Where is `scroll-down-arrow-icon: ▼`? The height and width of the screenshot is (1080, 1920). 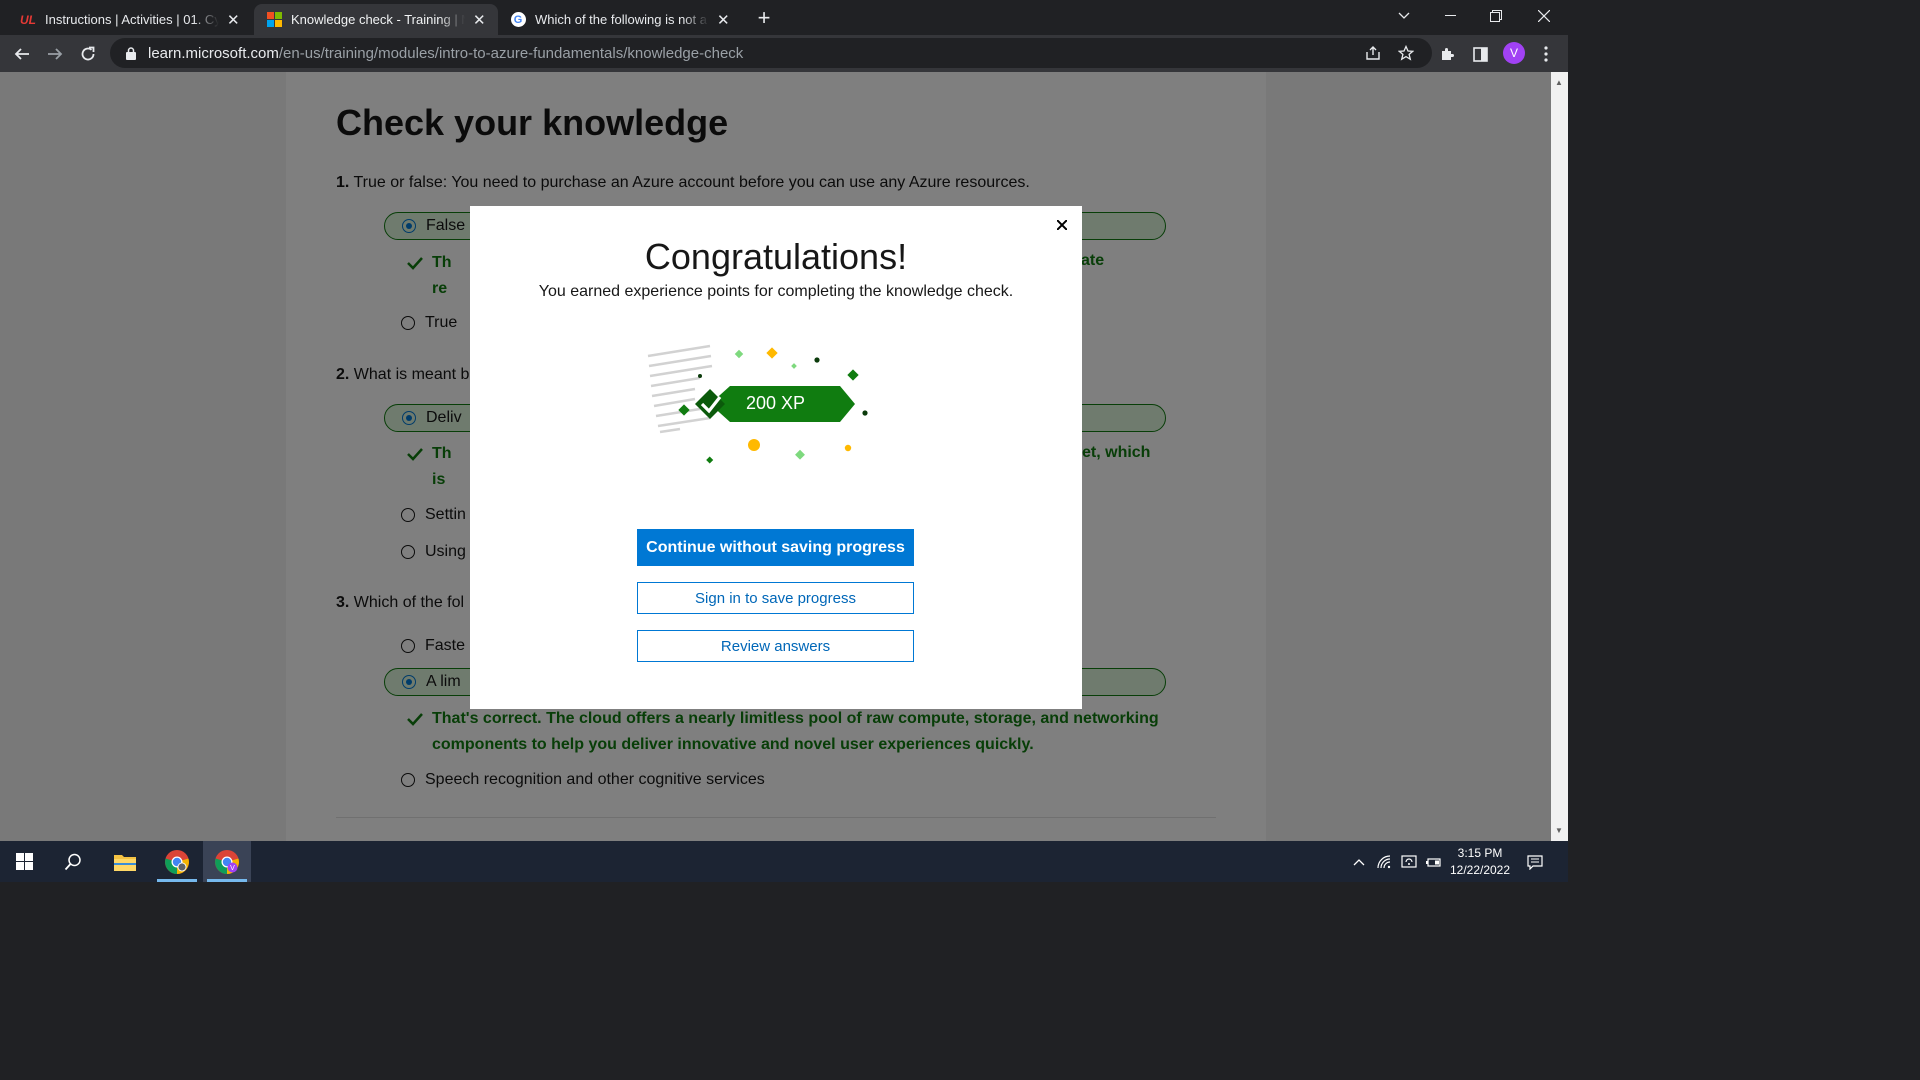
scroll-down-arrow-icon: ▼ is located at coordinates (1559, 830).